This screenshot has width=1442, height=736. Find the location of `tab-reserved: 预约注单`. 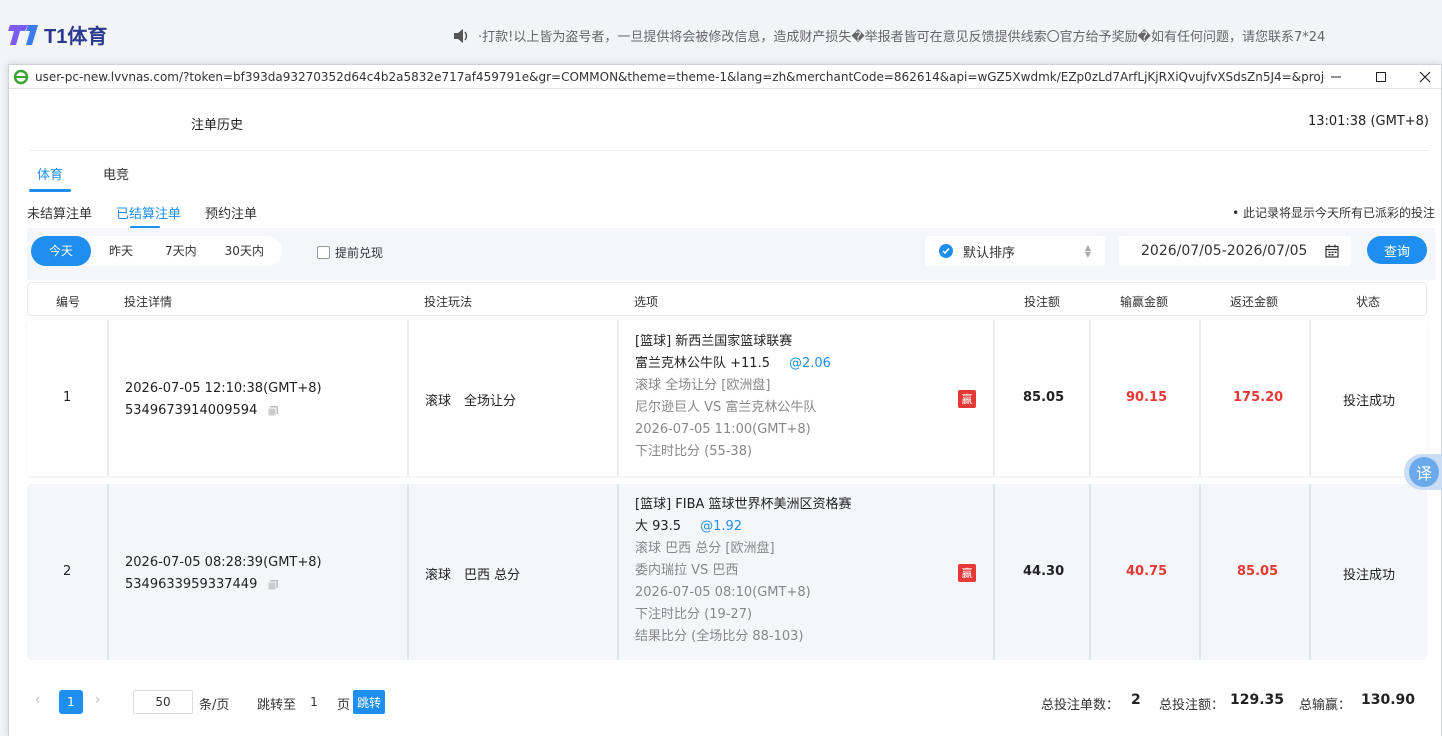

tab-reserved: 预约注单 is located at coordinates (231, 215).